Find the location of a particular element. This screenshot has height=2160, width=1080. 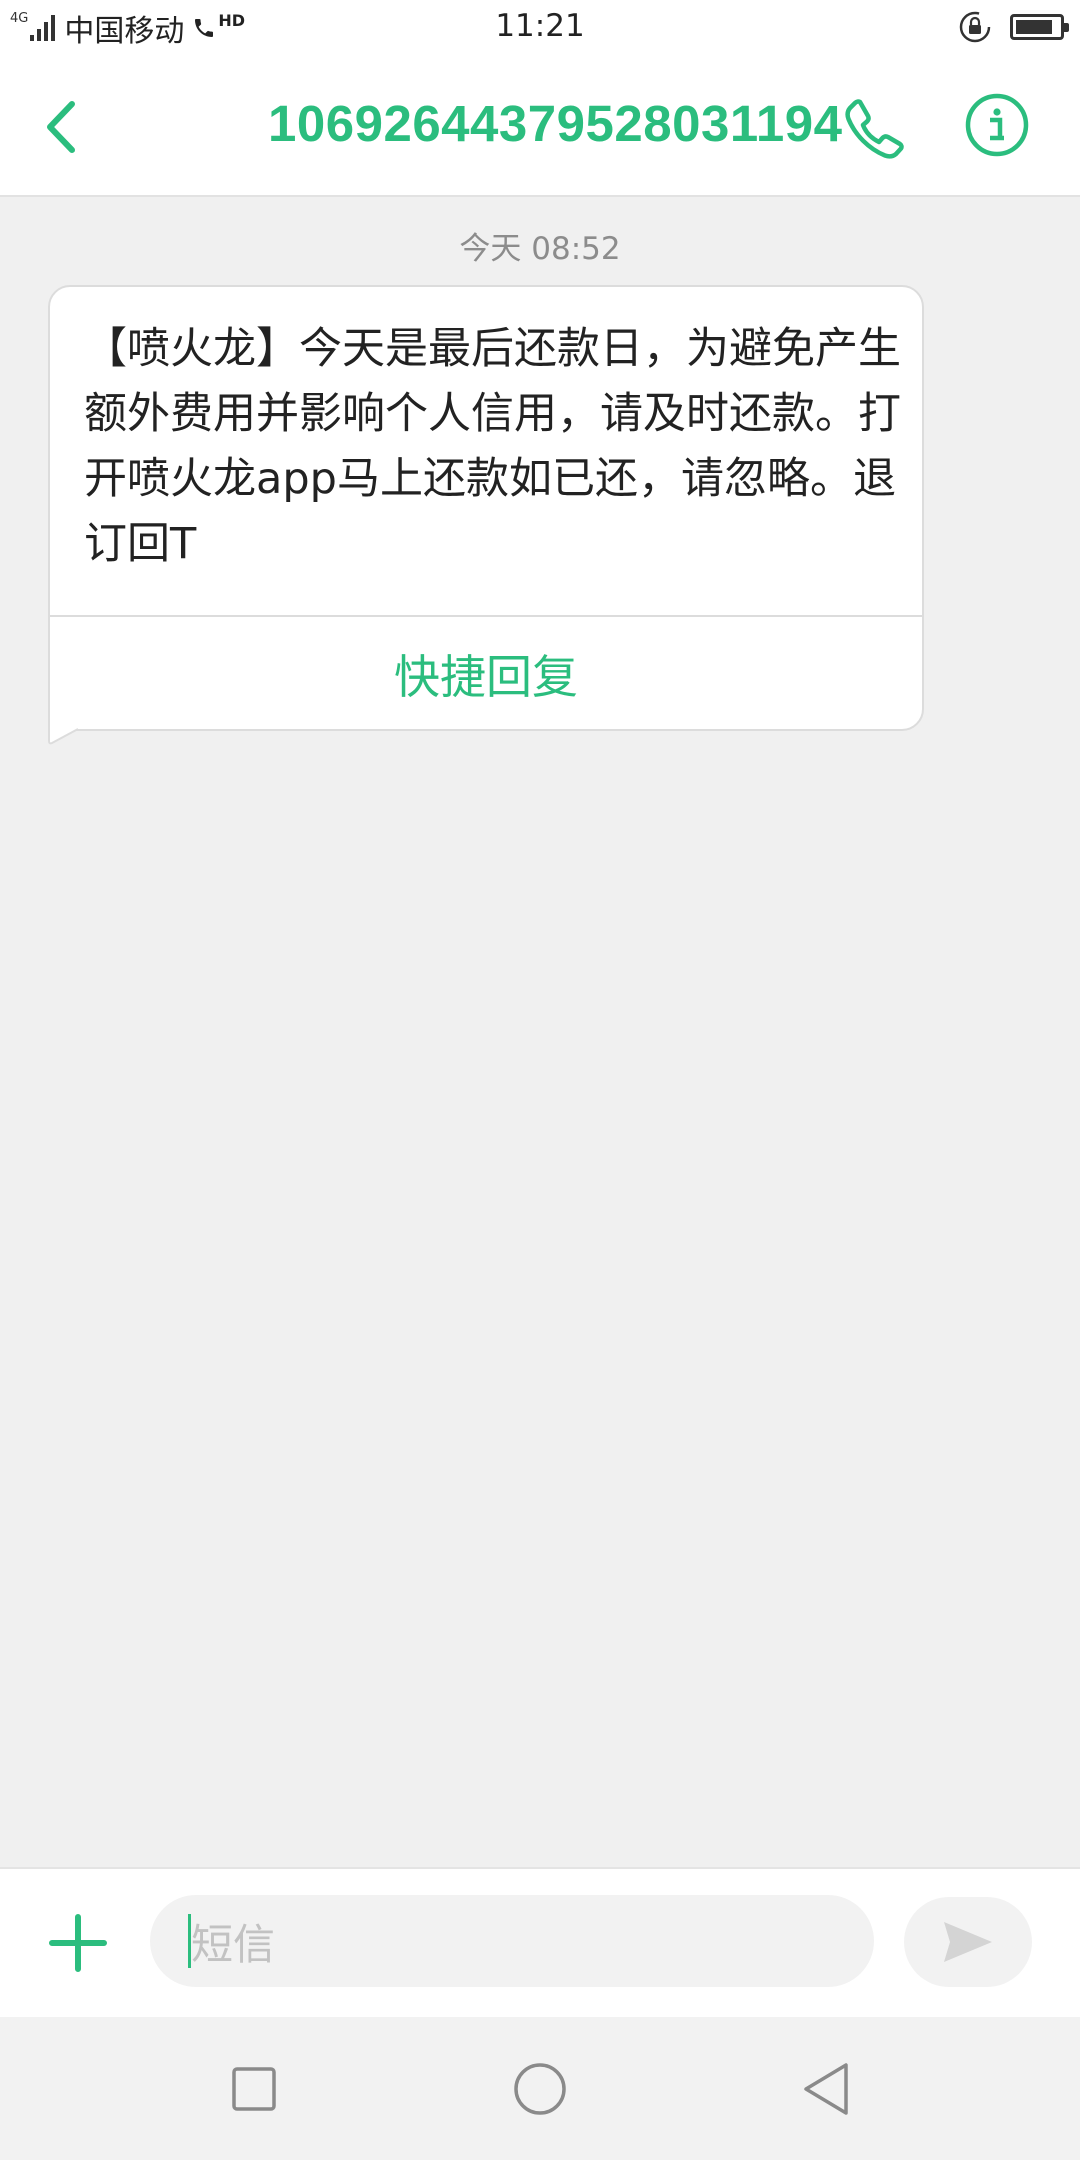

square-recents-icon is located at coordinates (254, 2089).